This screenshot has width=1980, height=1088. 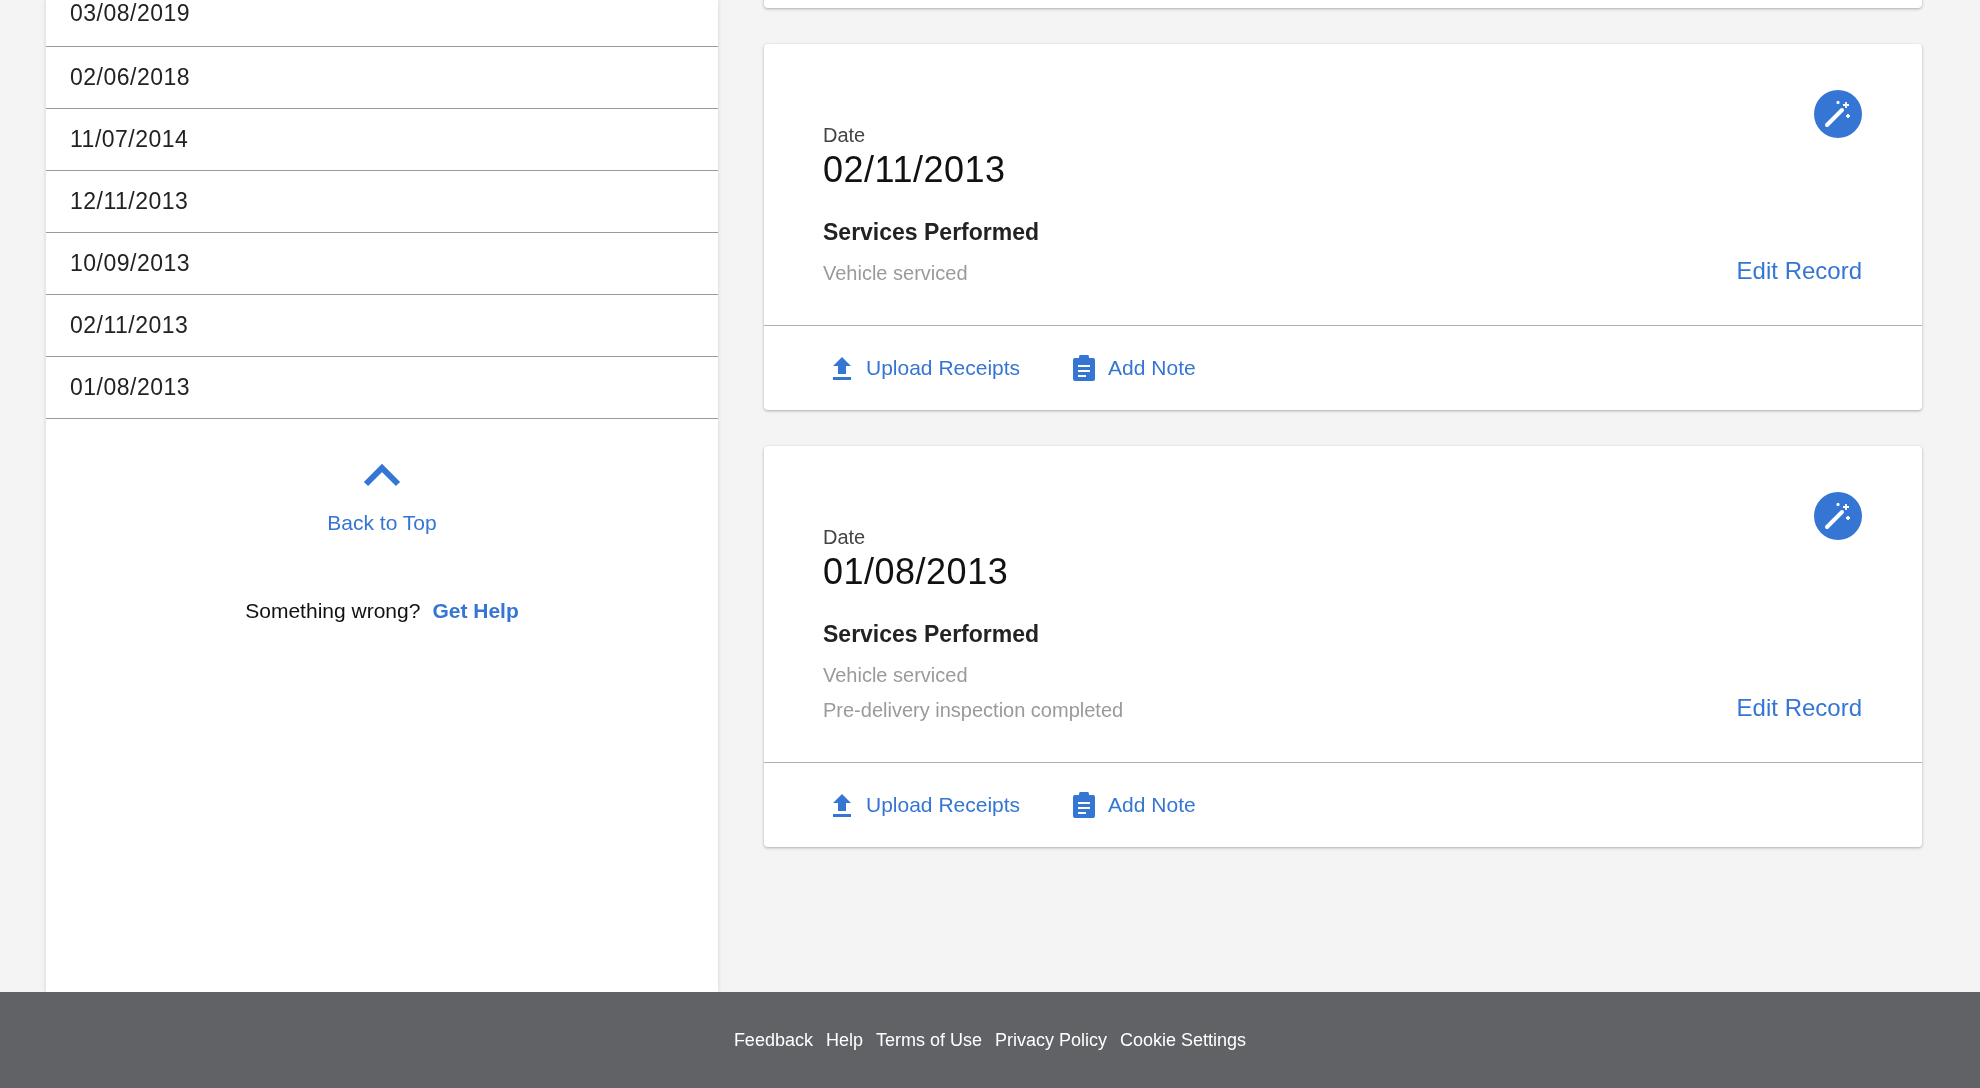 I want to click on date-list-item: 11/07/2014, so click(x=382, y=140).